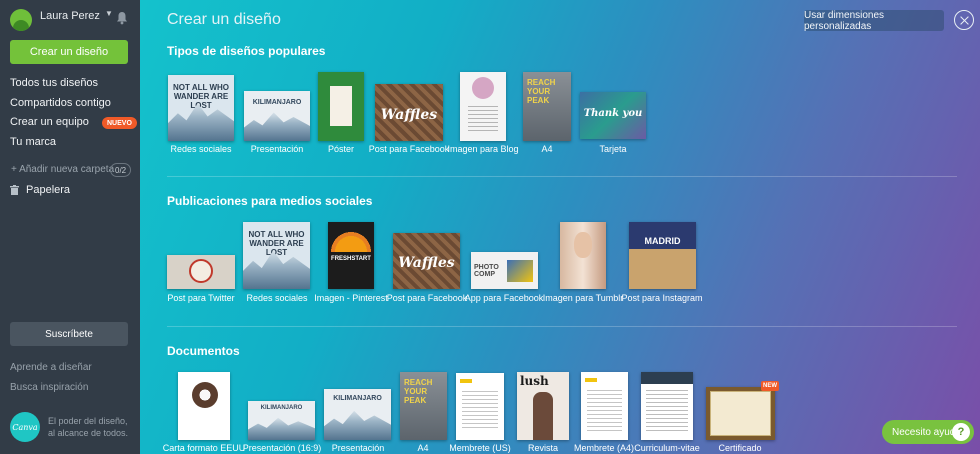 This screenshot has height=454, width=980. What do you see at coordinates (480, 448) in the screenshot?
I see `design-label: Membrete (US)` at bounding box center [480, 448].